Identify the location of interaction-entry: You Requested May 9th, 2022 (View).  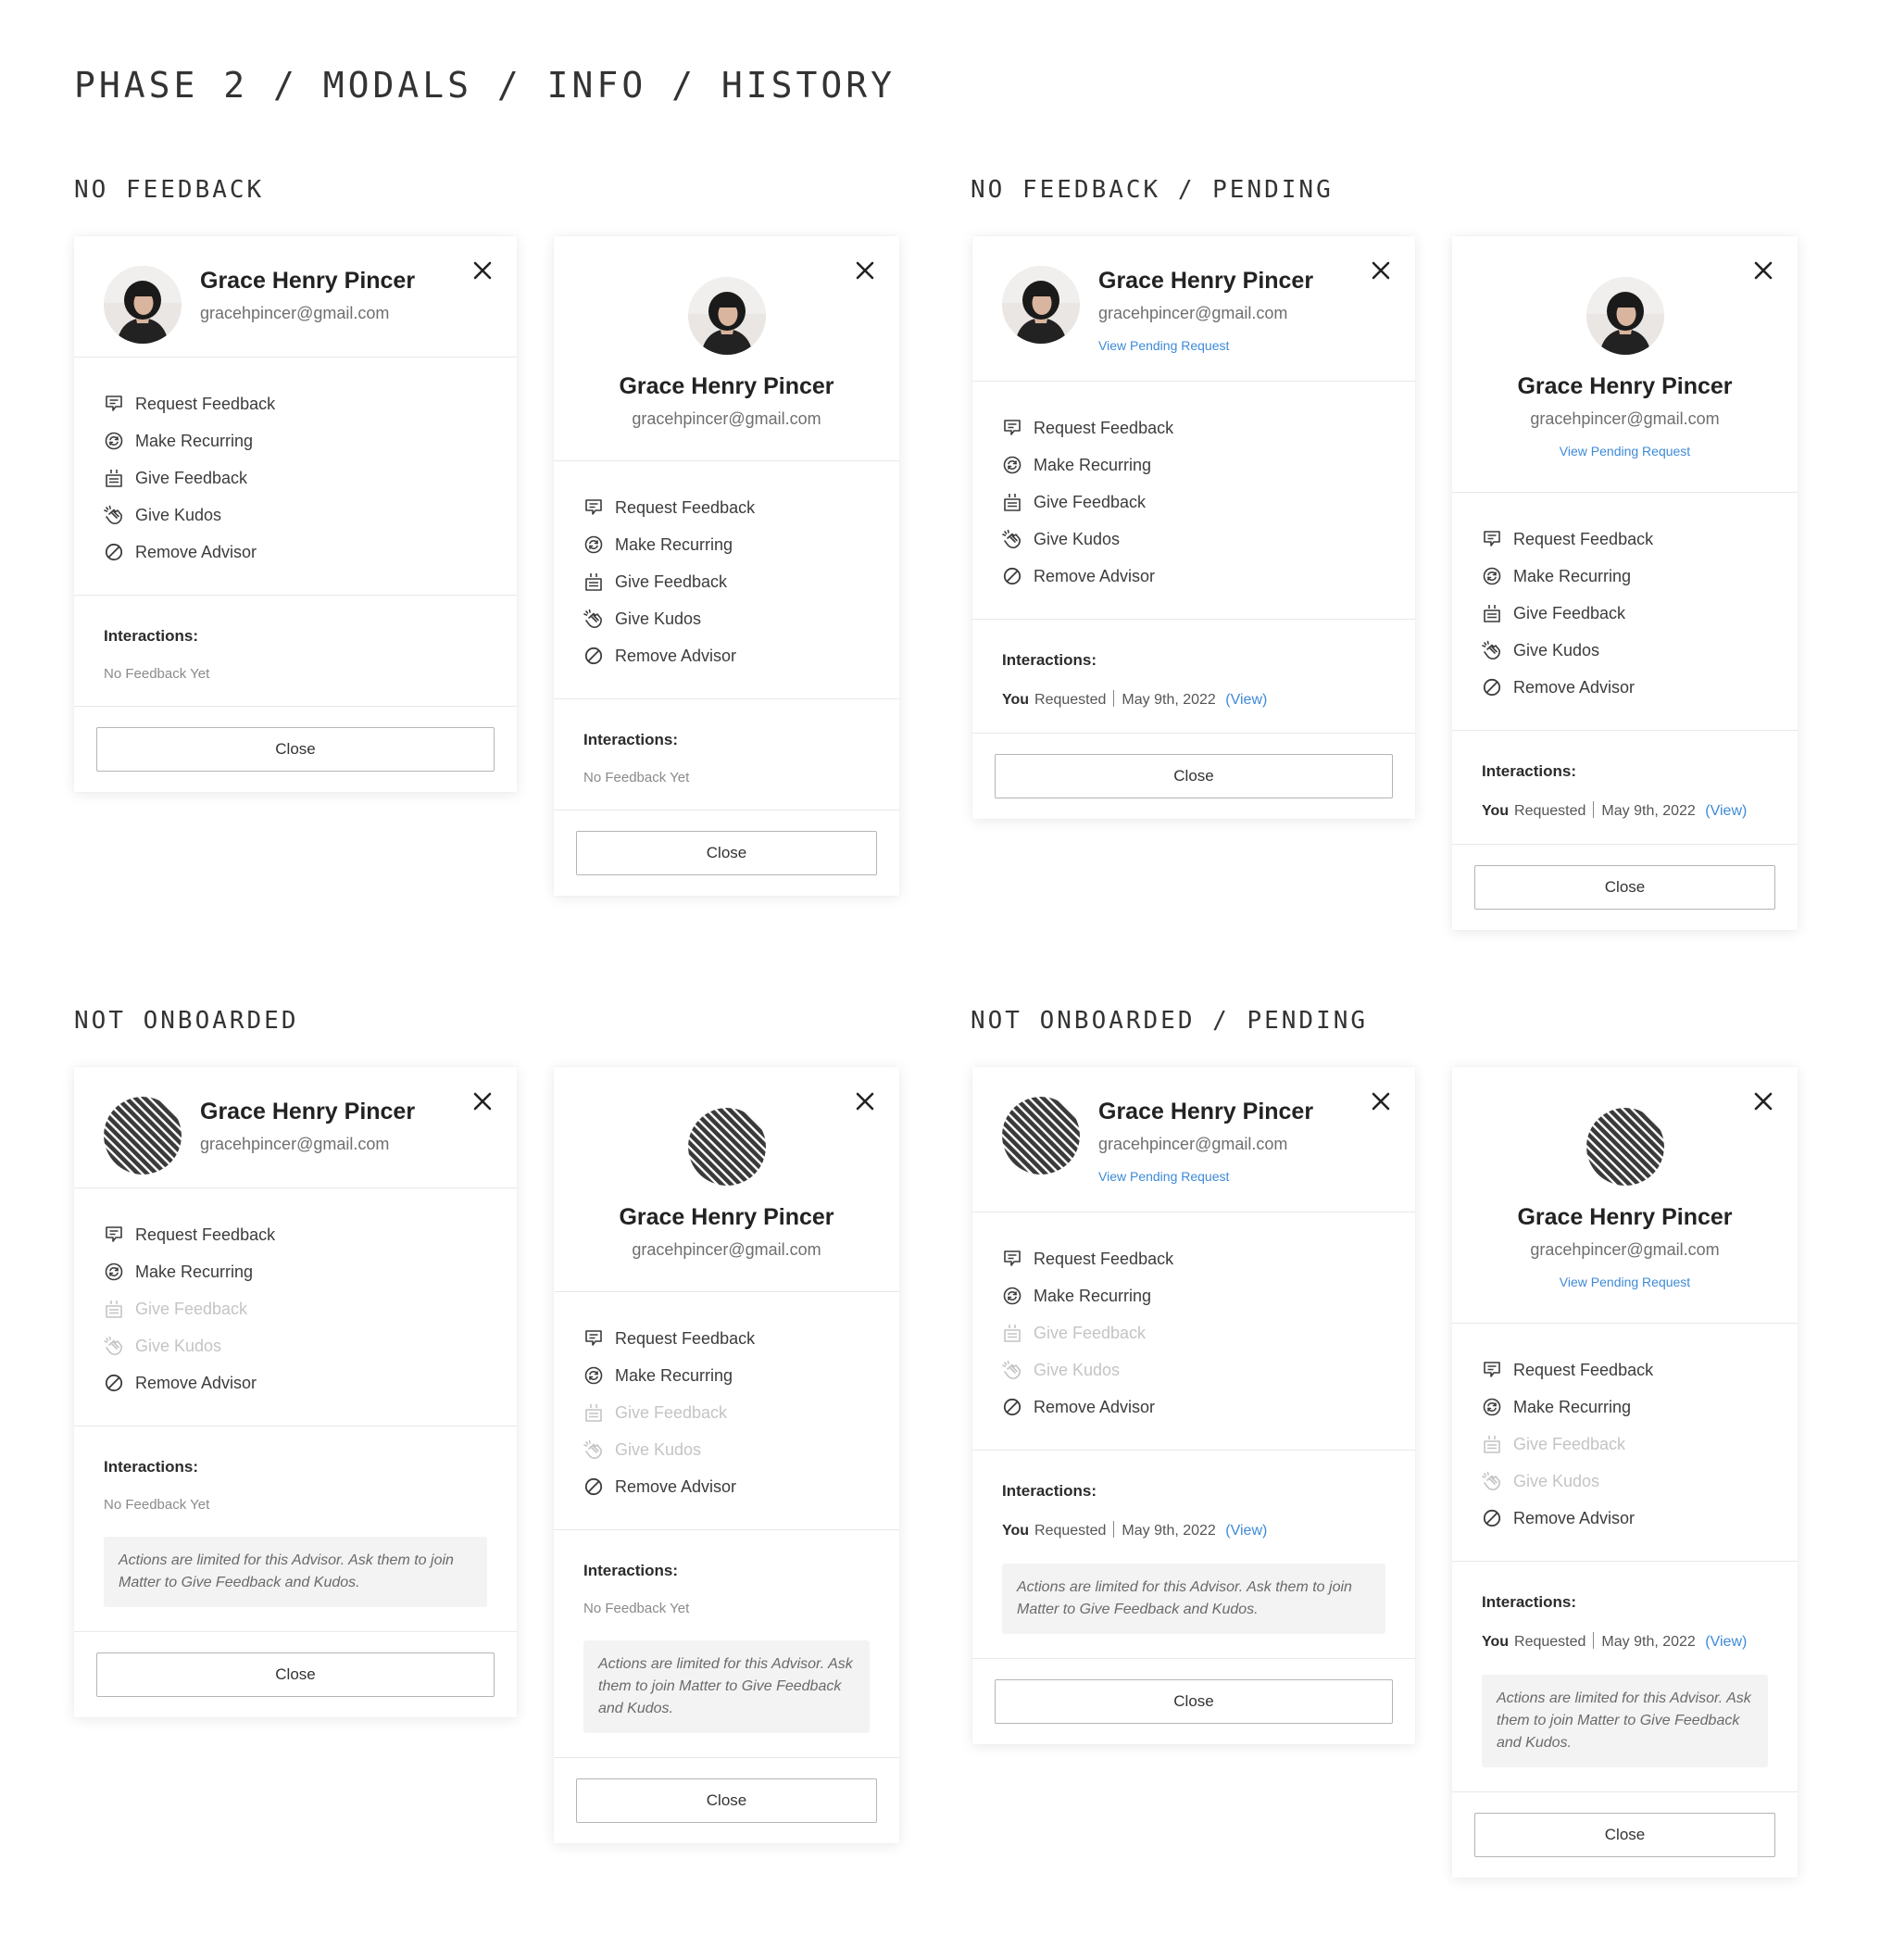
(1625, 1641).